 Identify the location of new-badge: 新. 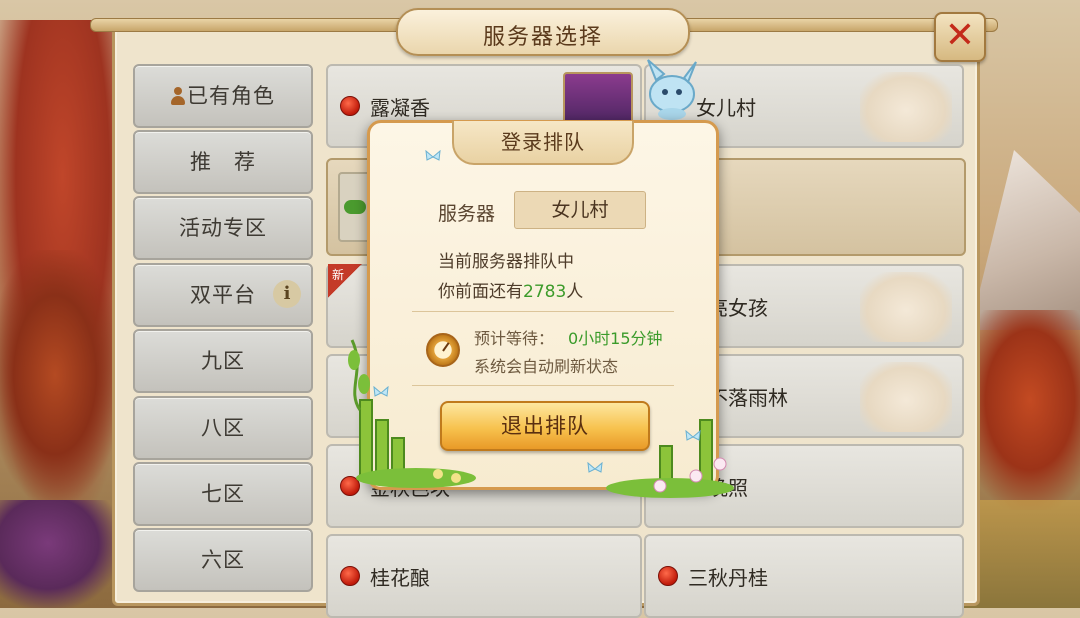
(345, 281).